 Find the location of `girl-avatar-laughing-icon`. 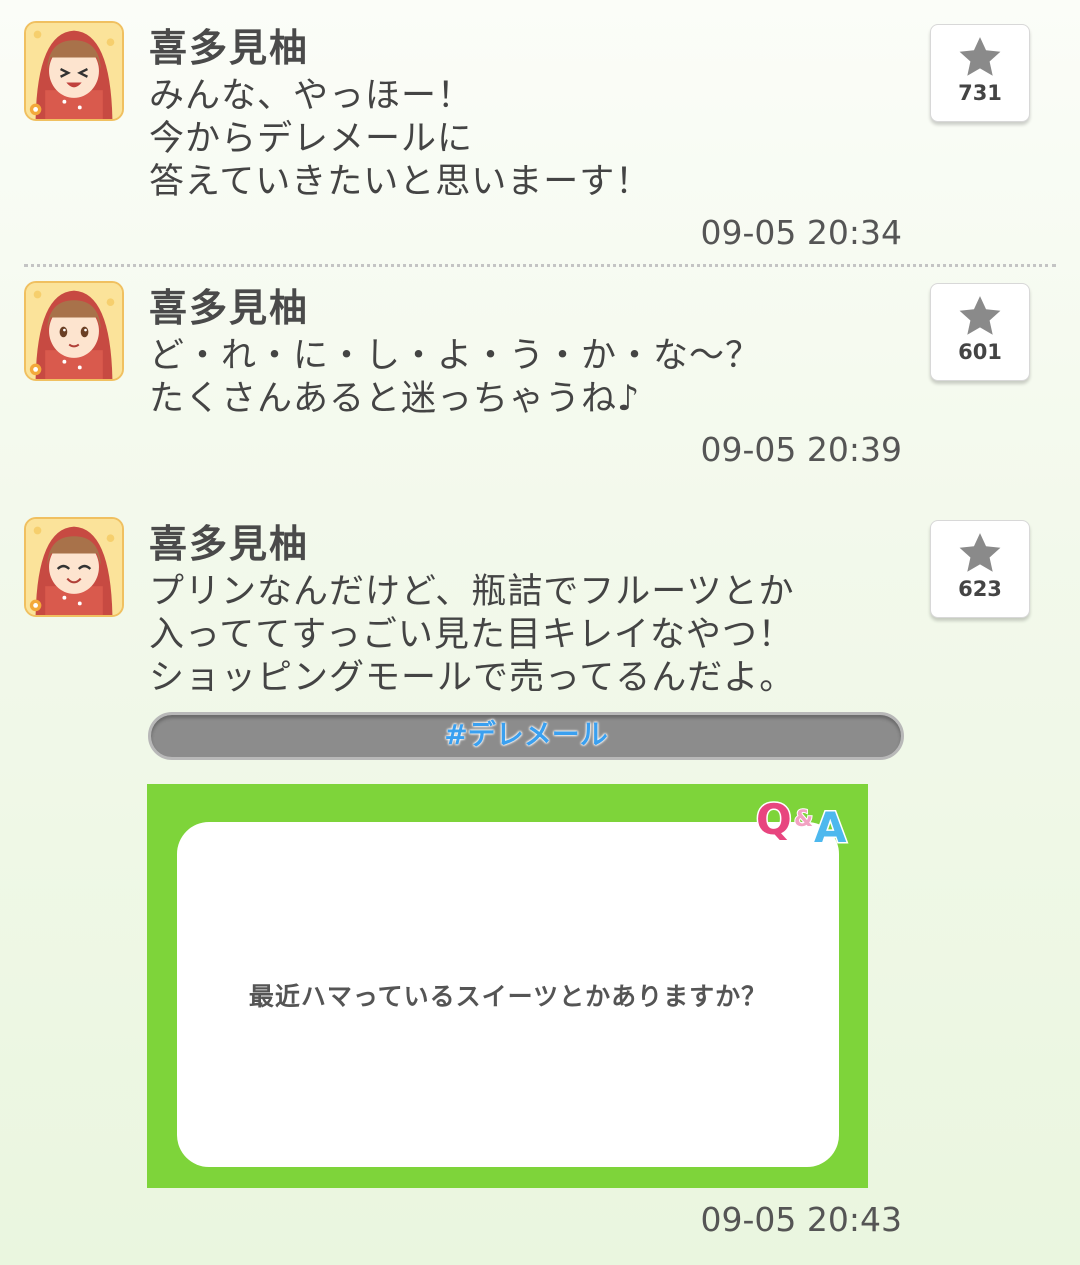

girl-avatar-laughing-icon is located at coordinates (74, 71).